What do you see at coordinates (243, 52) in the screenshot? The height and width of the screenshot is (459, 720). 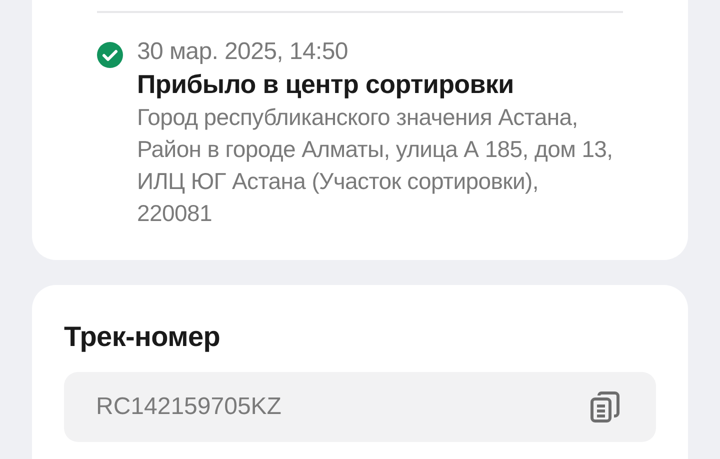 I see `event-date: 30 мар. 2025, 14:50` at bounding box center [243, 52].